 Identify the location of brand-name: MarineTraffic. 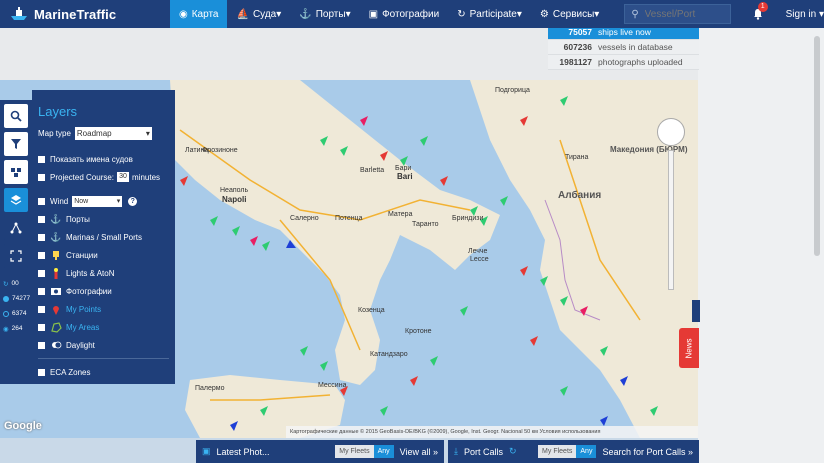
(75, 14).